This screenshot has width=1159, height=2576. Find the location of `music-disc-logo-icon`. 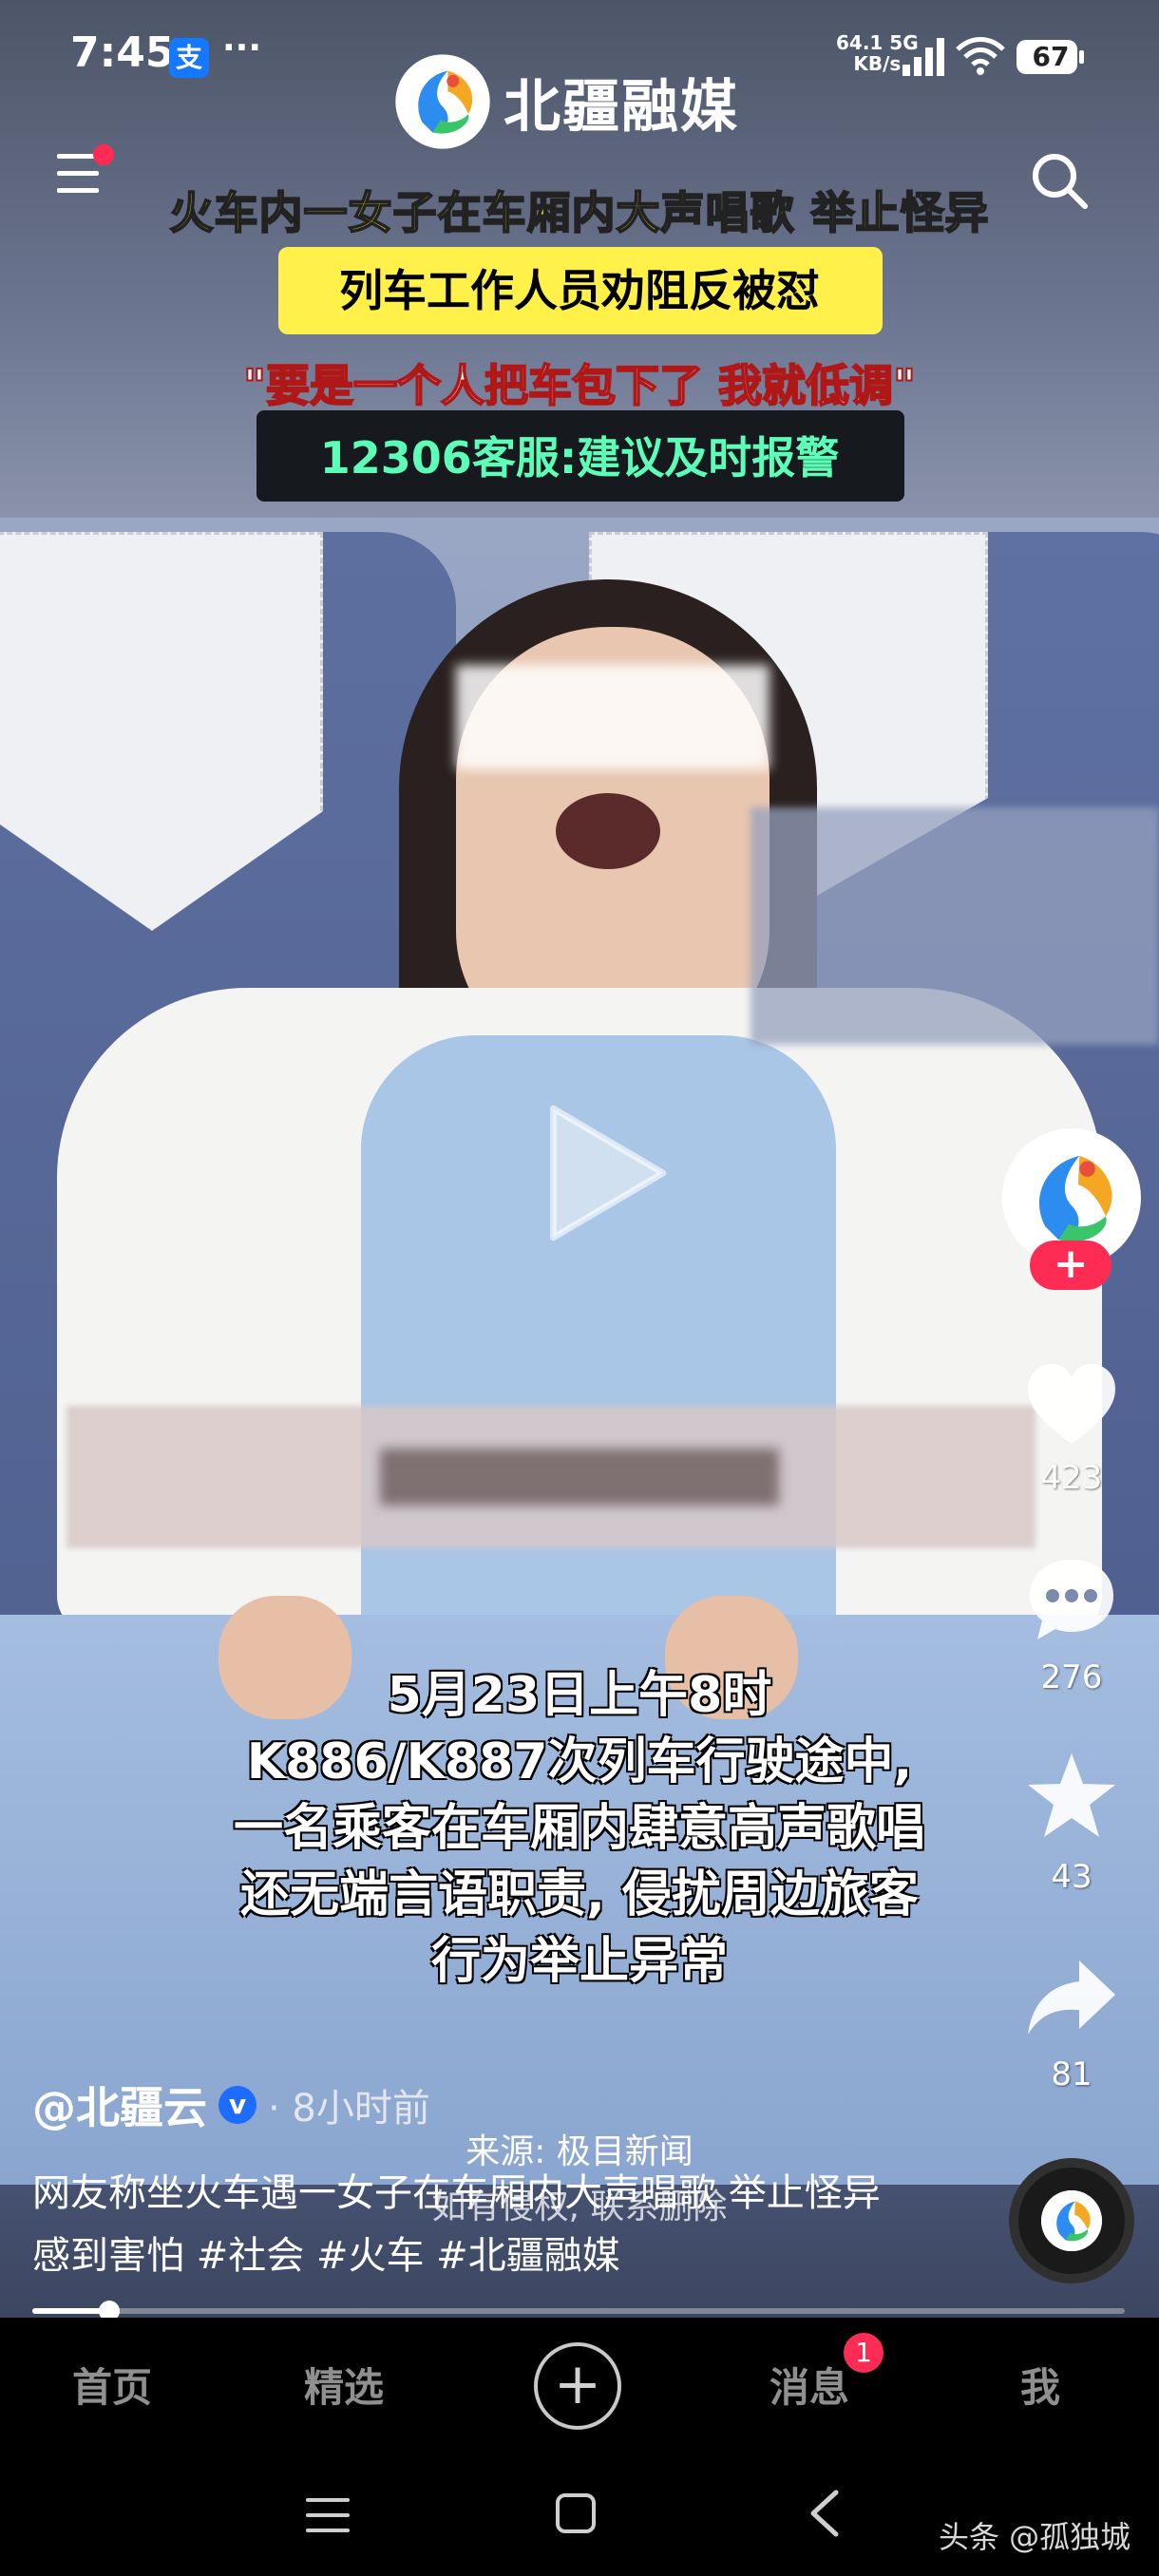

music-disc-logo-icon is located at coordinates (1071, 2220).